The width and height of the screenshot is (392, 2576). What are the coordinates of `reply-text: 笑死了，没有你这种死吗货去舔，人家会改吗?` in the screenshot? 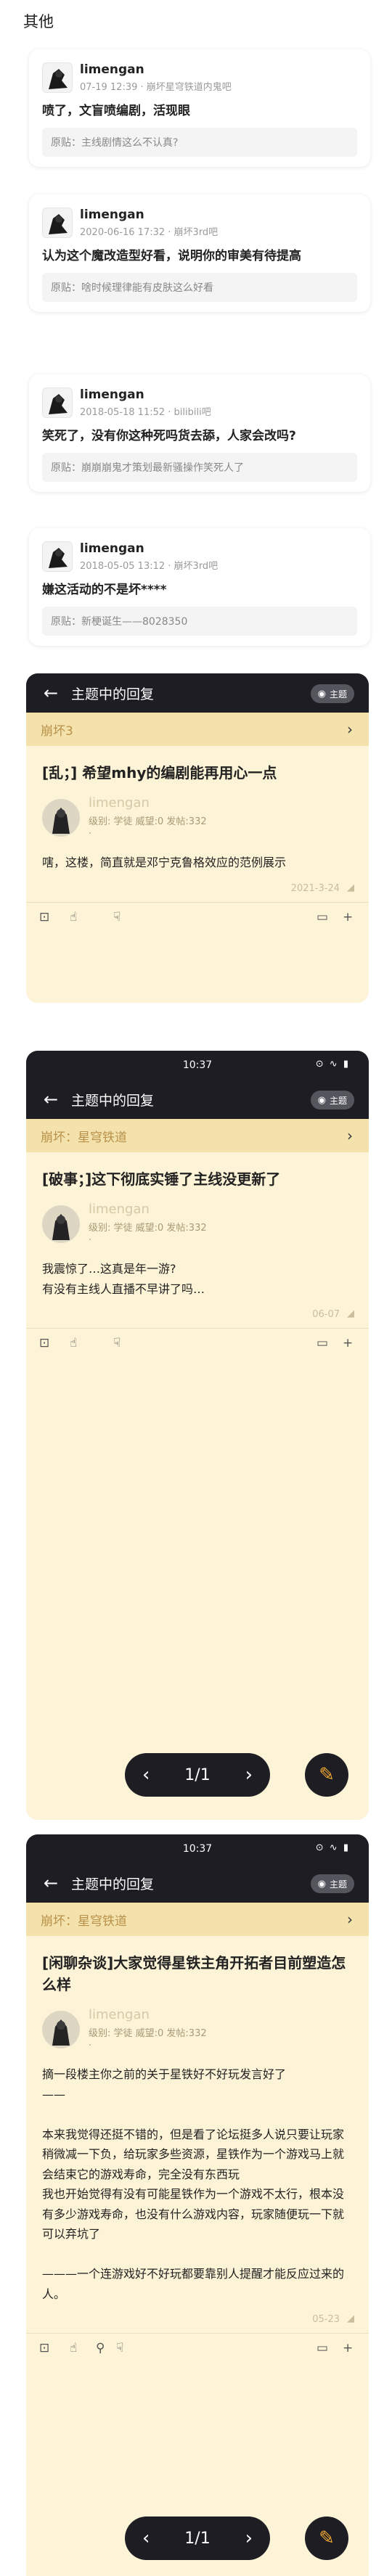 It's located at (169, 436).